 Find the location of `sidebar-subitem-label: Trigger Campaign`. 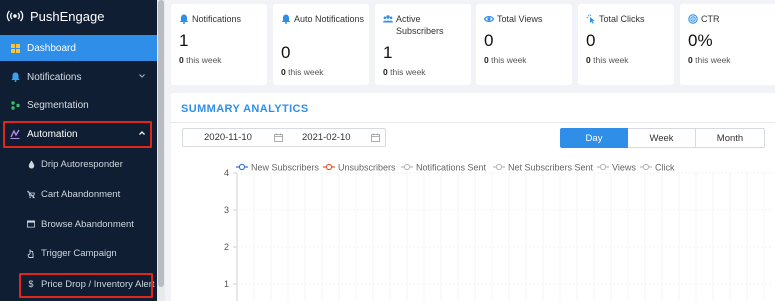

sidebar-subitem-label: Trigger Campaign is located at coordinates (79, 253).